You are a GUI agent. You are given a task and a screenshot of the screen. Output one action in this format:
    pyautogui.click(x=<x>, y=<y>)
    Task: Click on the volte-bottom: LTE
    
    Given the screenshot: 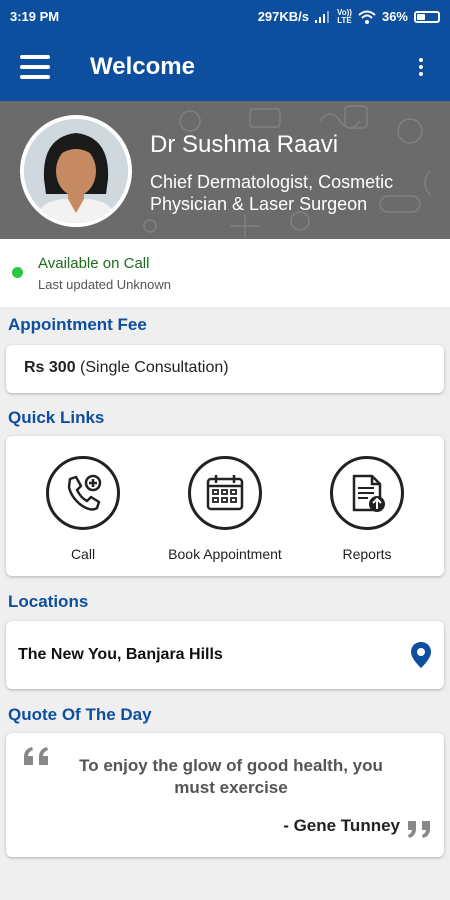 What is the action you would take?
    pyautogui.click(x=344, y=20)
    